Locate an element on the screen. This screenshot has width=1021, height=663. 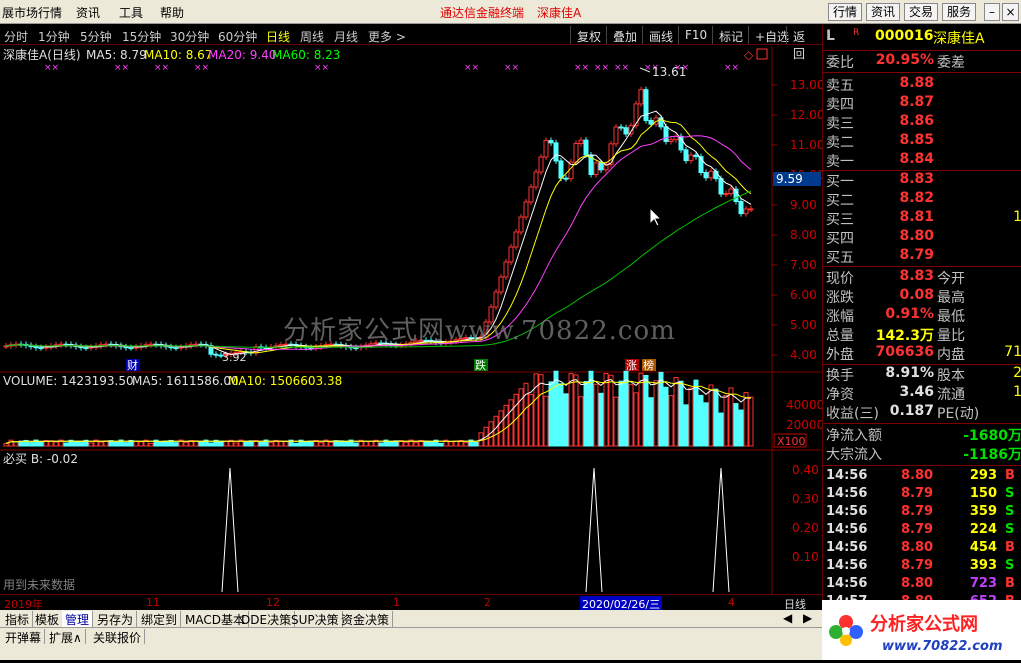
tab-bind-to: 绑定到 is located at coordinates (160, 619).